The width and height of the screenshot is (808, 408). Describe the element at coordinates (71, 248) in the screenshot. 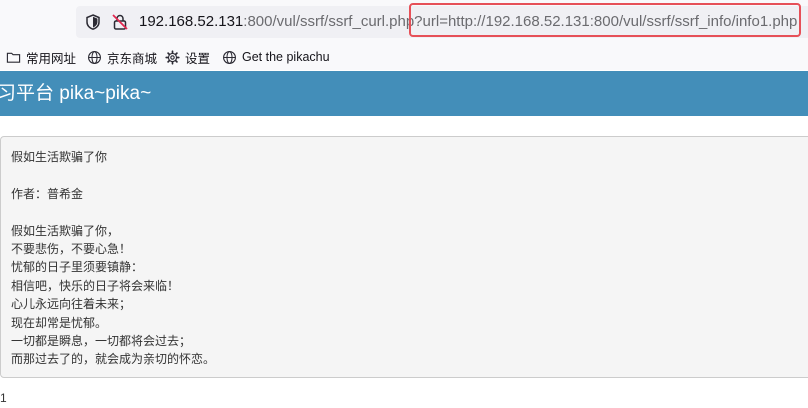

I see `poem-line: 不要悲伤，不要心急！` at that location.